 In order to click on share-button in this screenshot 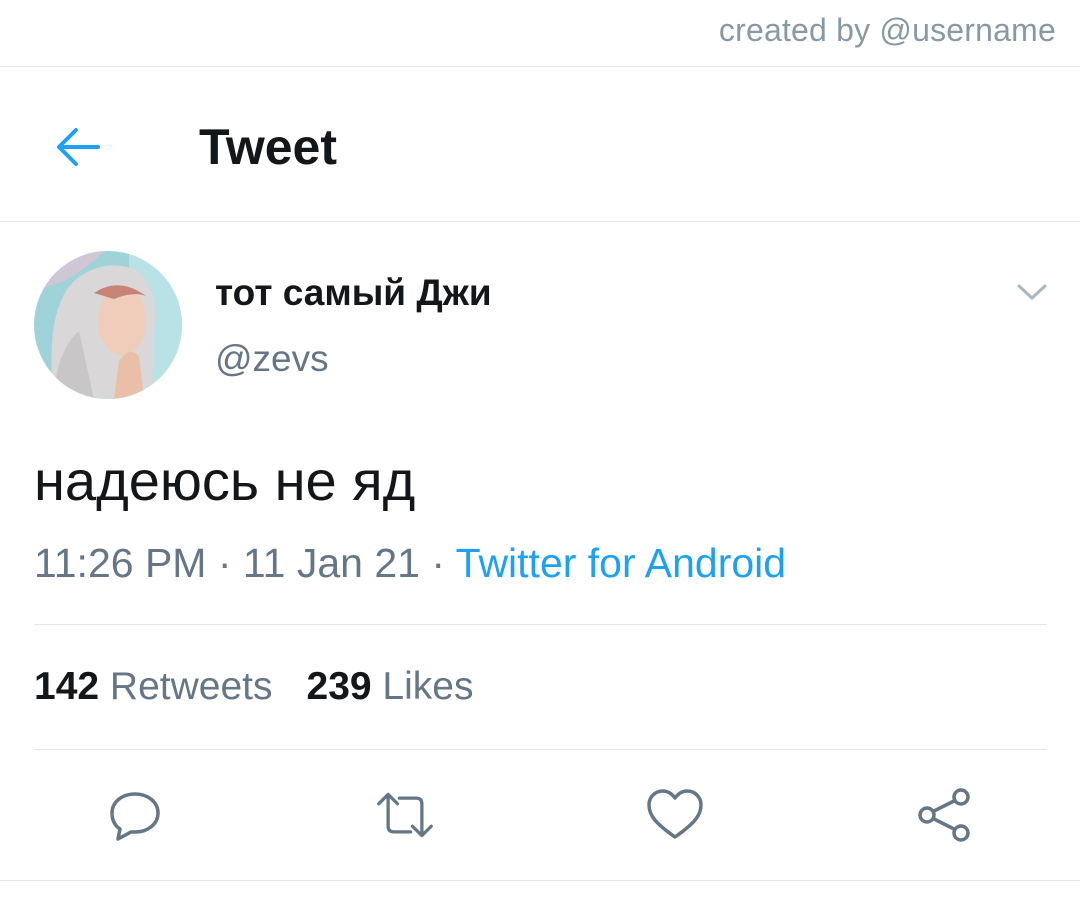, I will do `click(945, 815)`.